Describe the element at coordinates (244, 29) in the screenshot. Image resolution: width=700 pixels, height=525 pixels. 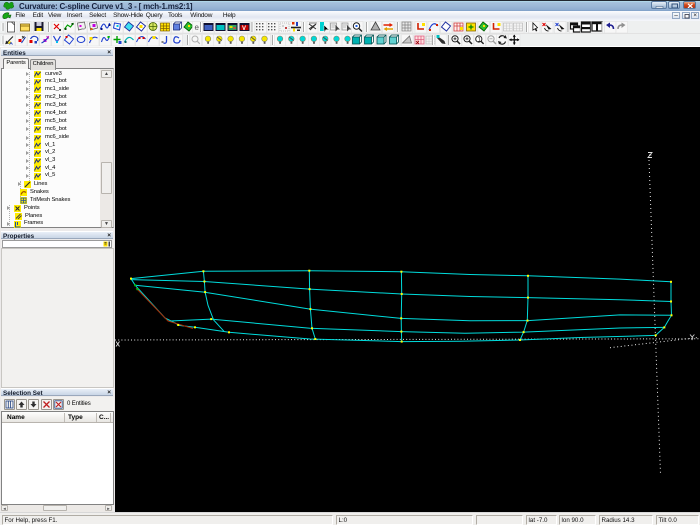
I see `svg-text: V` at that location.